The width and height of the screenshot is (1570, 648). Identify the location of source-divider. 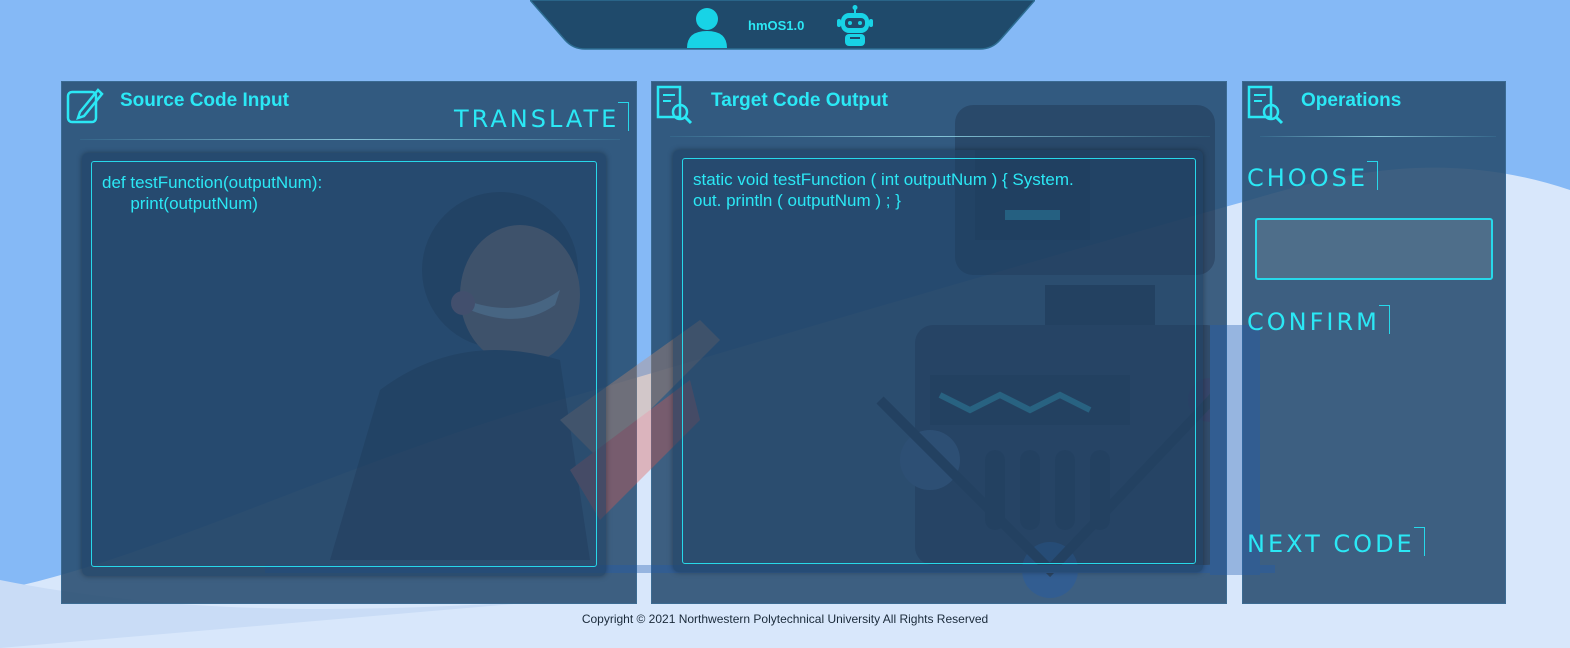
(350, 139).